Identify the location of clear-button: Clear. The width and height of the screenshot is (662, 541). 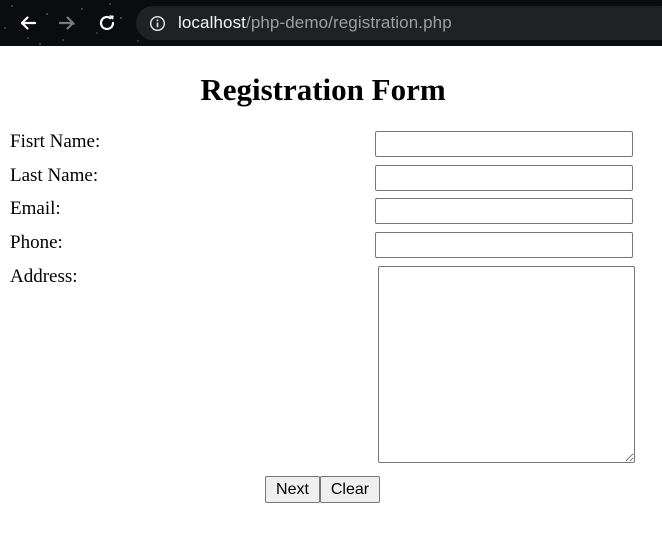
(350, 489).